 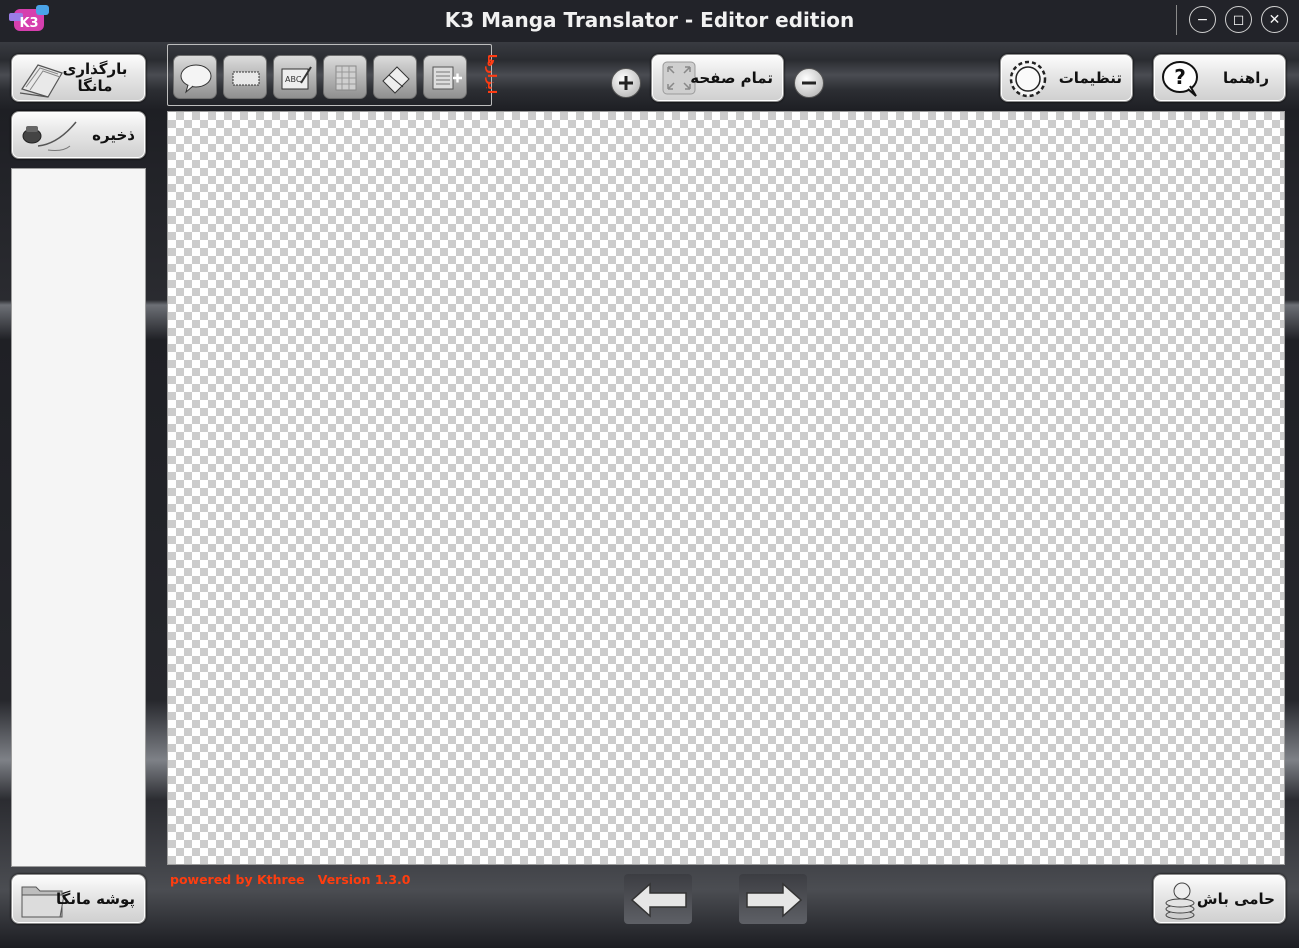 What do you see at coordinates (1176, 20) in the screenshot?
I see `title-separator` at bounding box center [1176, 20].